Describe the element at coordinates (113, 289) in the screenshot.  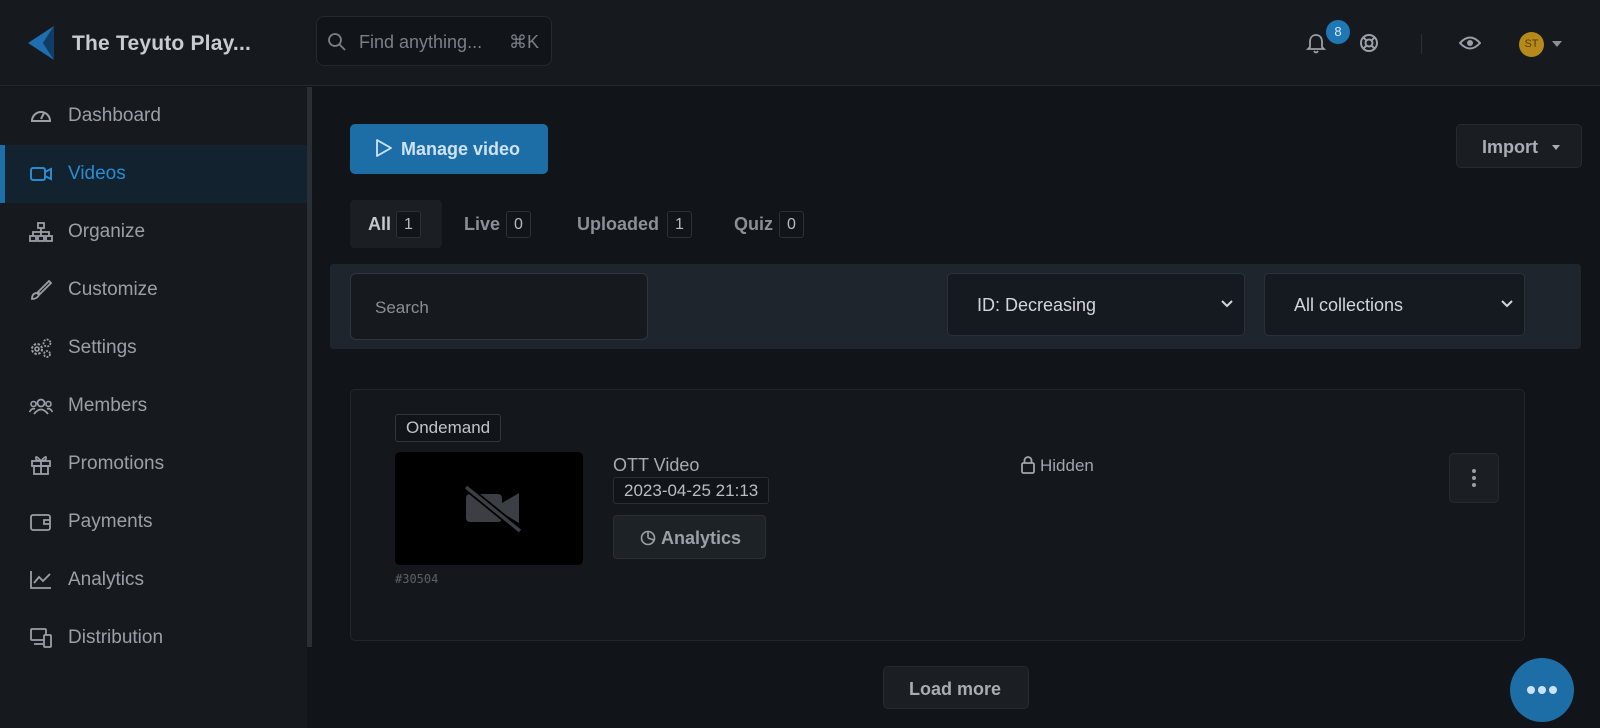
I see `sidebar-item-label: Customize` at that location.